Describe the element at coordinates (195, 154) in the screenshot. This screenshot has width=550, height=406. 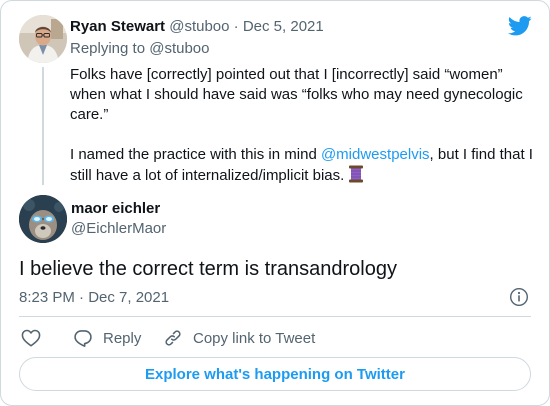
I see `parent-paragraph-2-start: I named the practice with this in mind` at that location.